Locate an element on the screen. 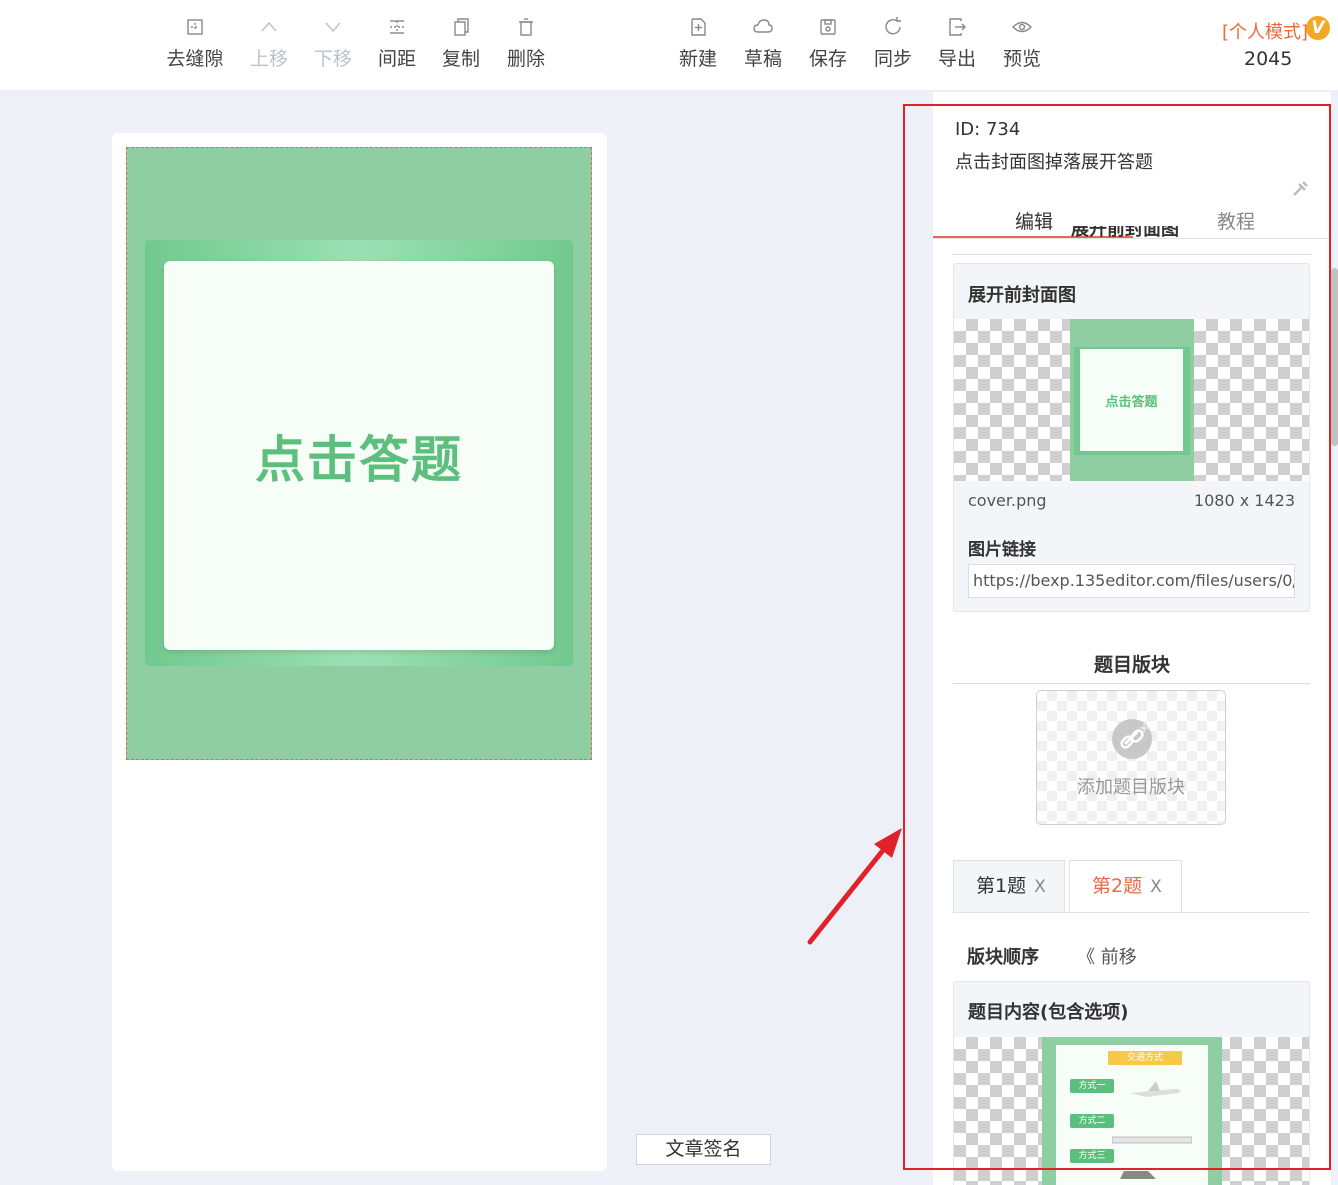 The image size is (1338, 1185). thumb-text: 点击答题 is located at coordinates (1131, 402).